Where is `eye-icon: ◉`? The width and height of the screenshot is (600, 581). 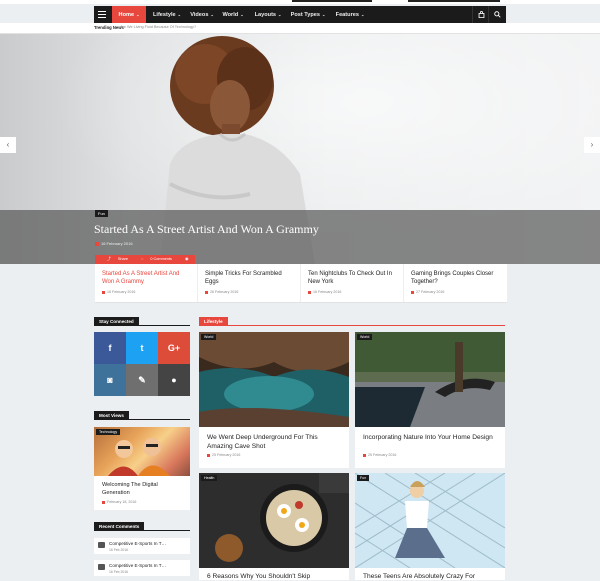 eye-icon: ◉ is located at coordinates (186, 259).